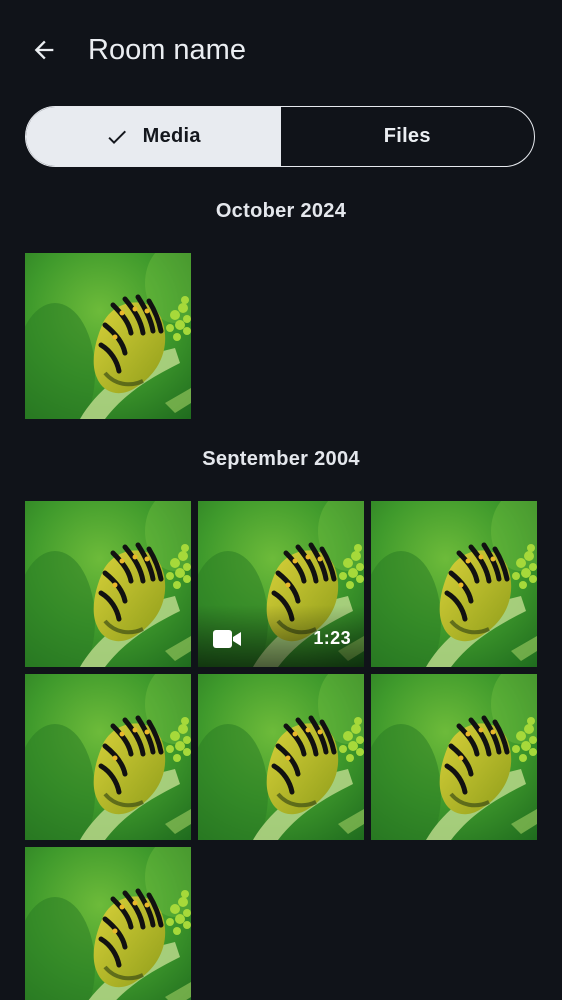 The height and width of the screenshot is (1000, 562). What do you see at coordinates (117, 137) in the screenshot?
I see `check-icon` at bounding box center [117, 137].